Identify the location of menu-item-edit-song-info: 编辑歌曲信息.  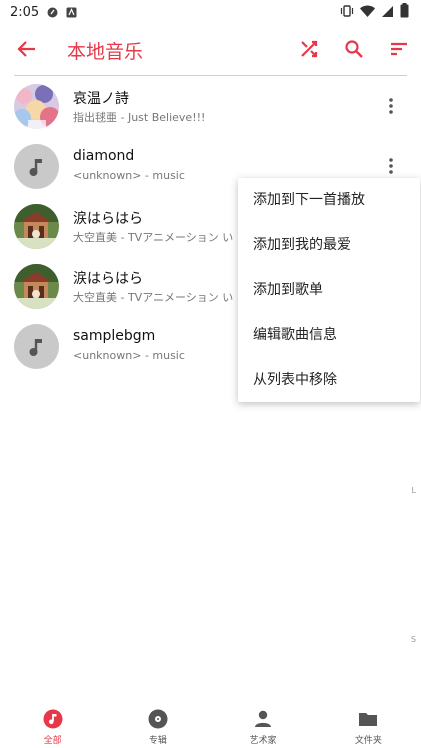
(329, 335).